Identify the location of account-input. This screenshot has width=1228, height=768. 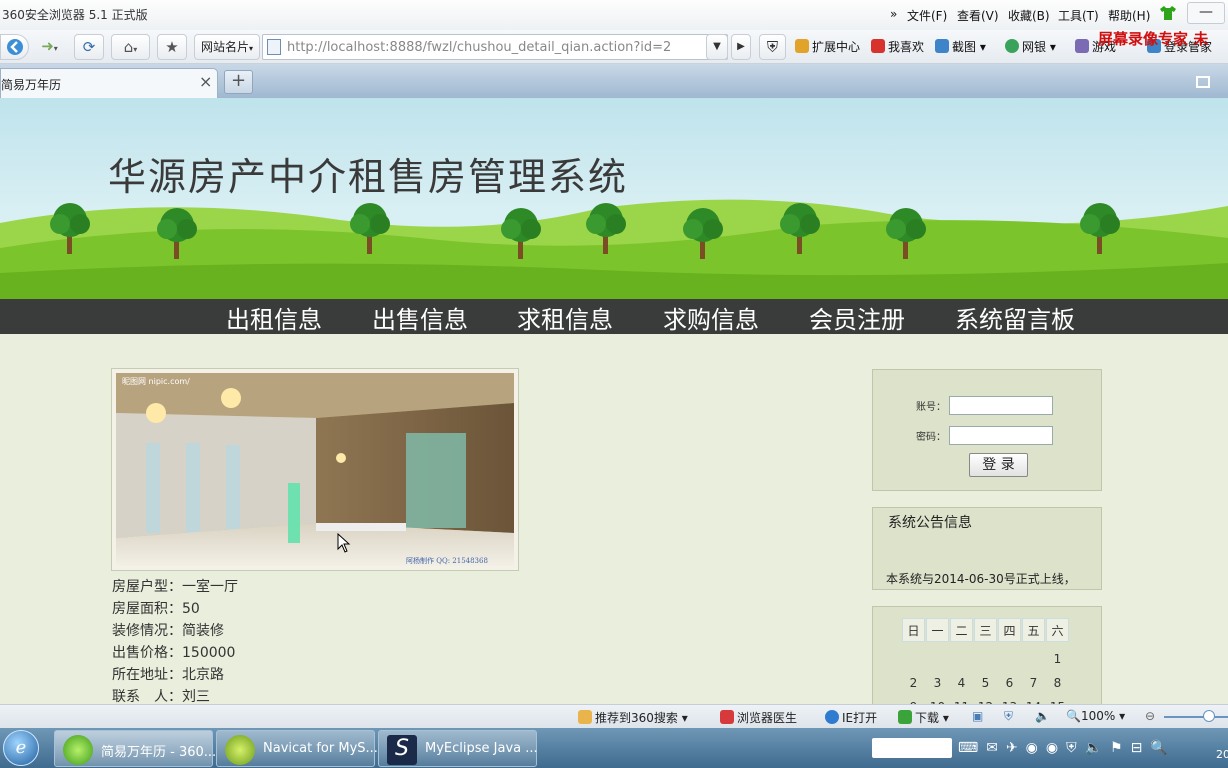
(1001, 405).